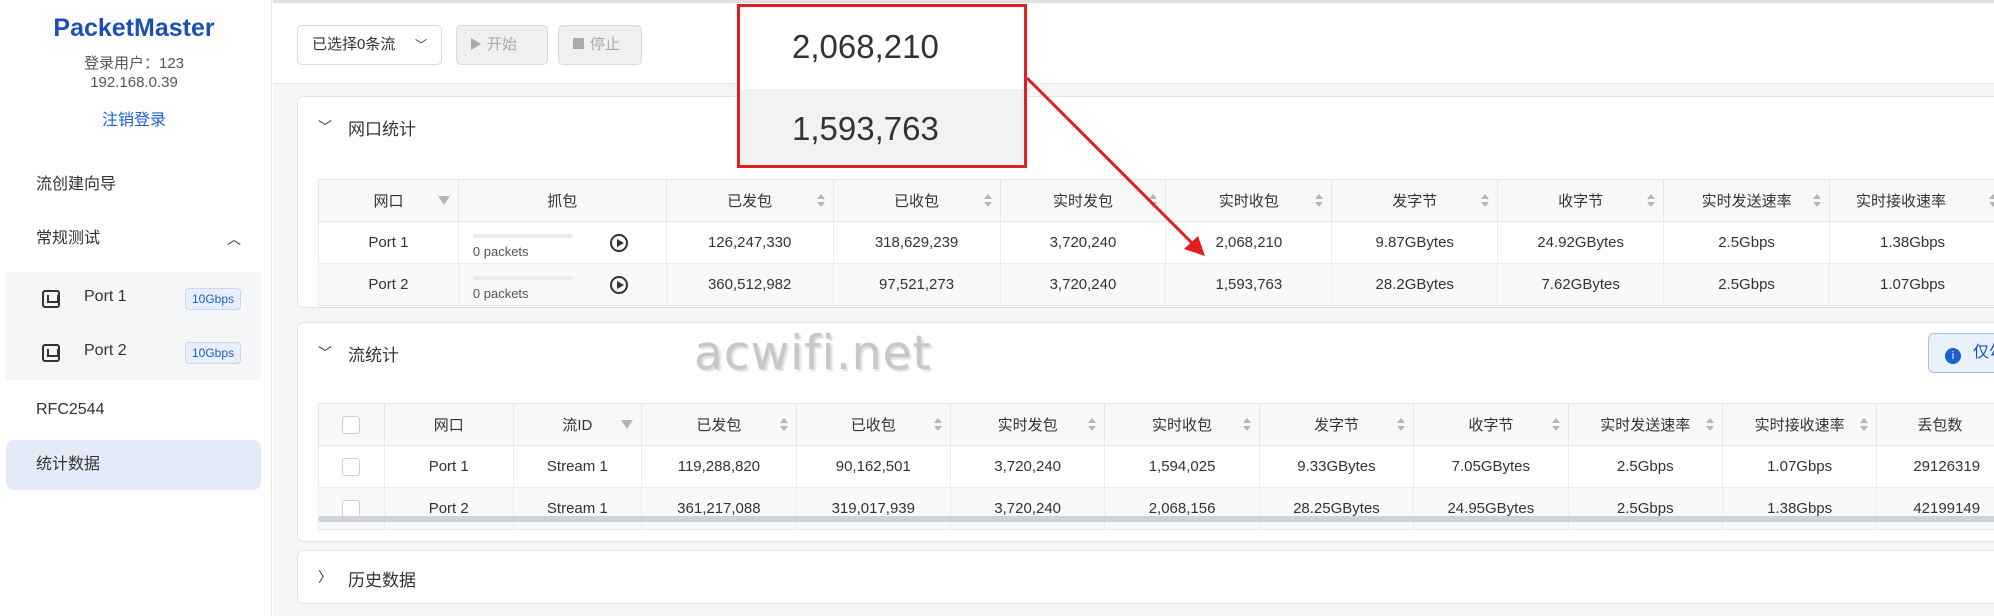 The image size is (1994, 616). Describe the element at coordinates (562, 284) in the screenshot. I see `capture-cell: 0 packets` at that location.